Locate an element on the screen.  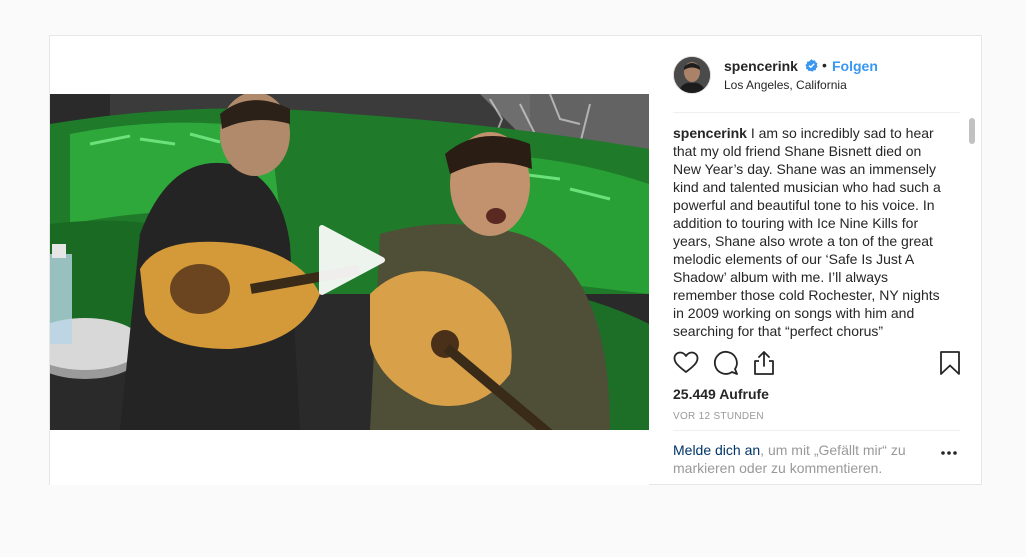
comment-icon is located at coordinates (726, 363).